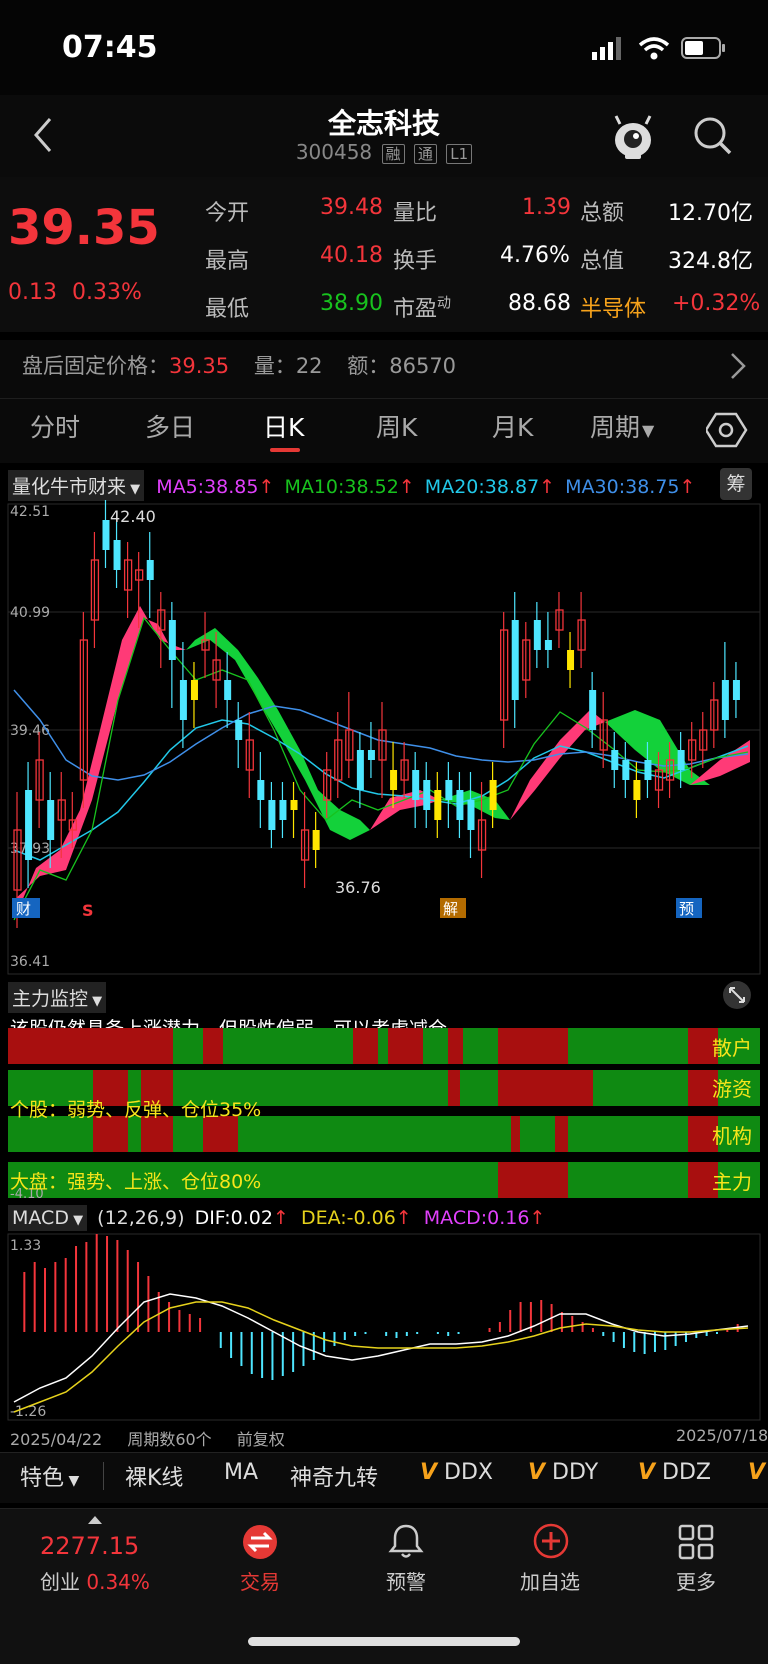 This screenshot has height=1664, width=768. Describe the element at coordinates (658, 48) in the screenshot. I see `status-icons` at that location.